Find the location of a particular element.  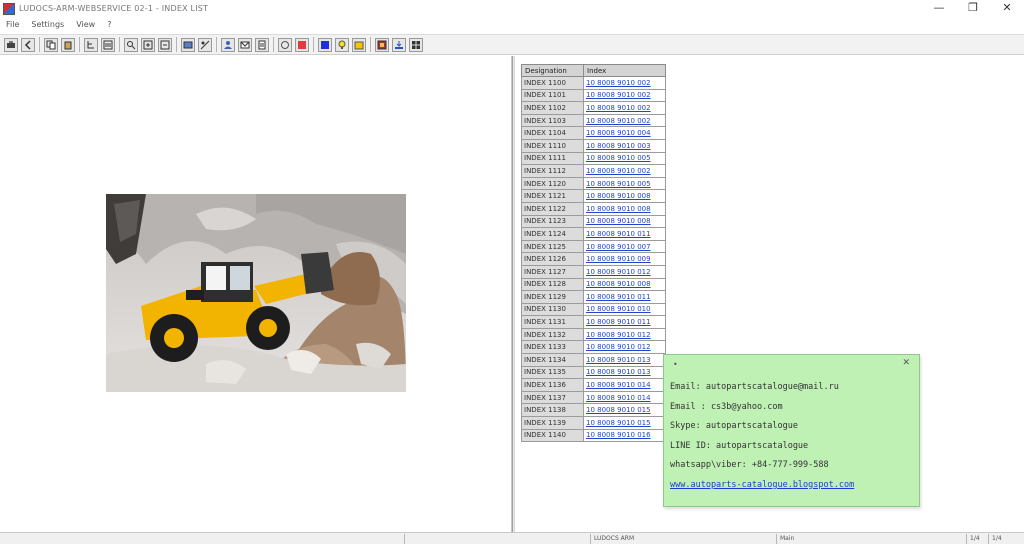

table-row: INDEX 1128 10 8008 9010 008 is located at coordinates (593, 284).